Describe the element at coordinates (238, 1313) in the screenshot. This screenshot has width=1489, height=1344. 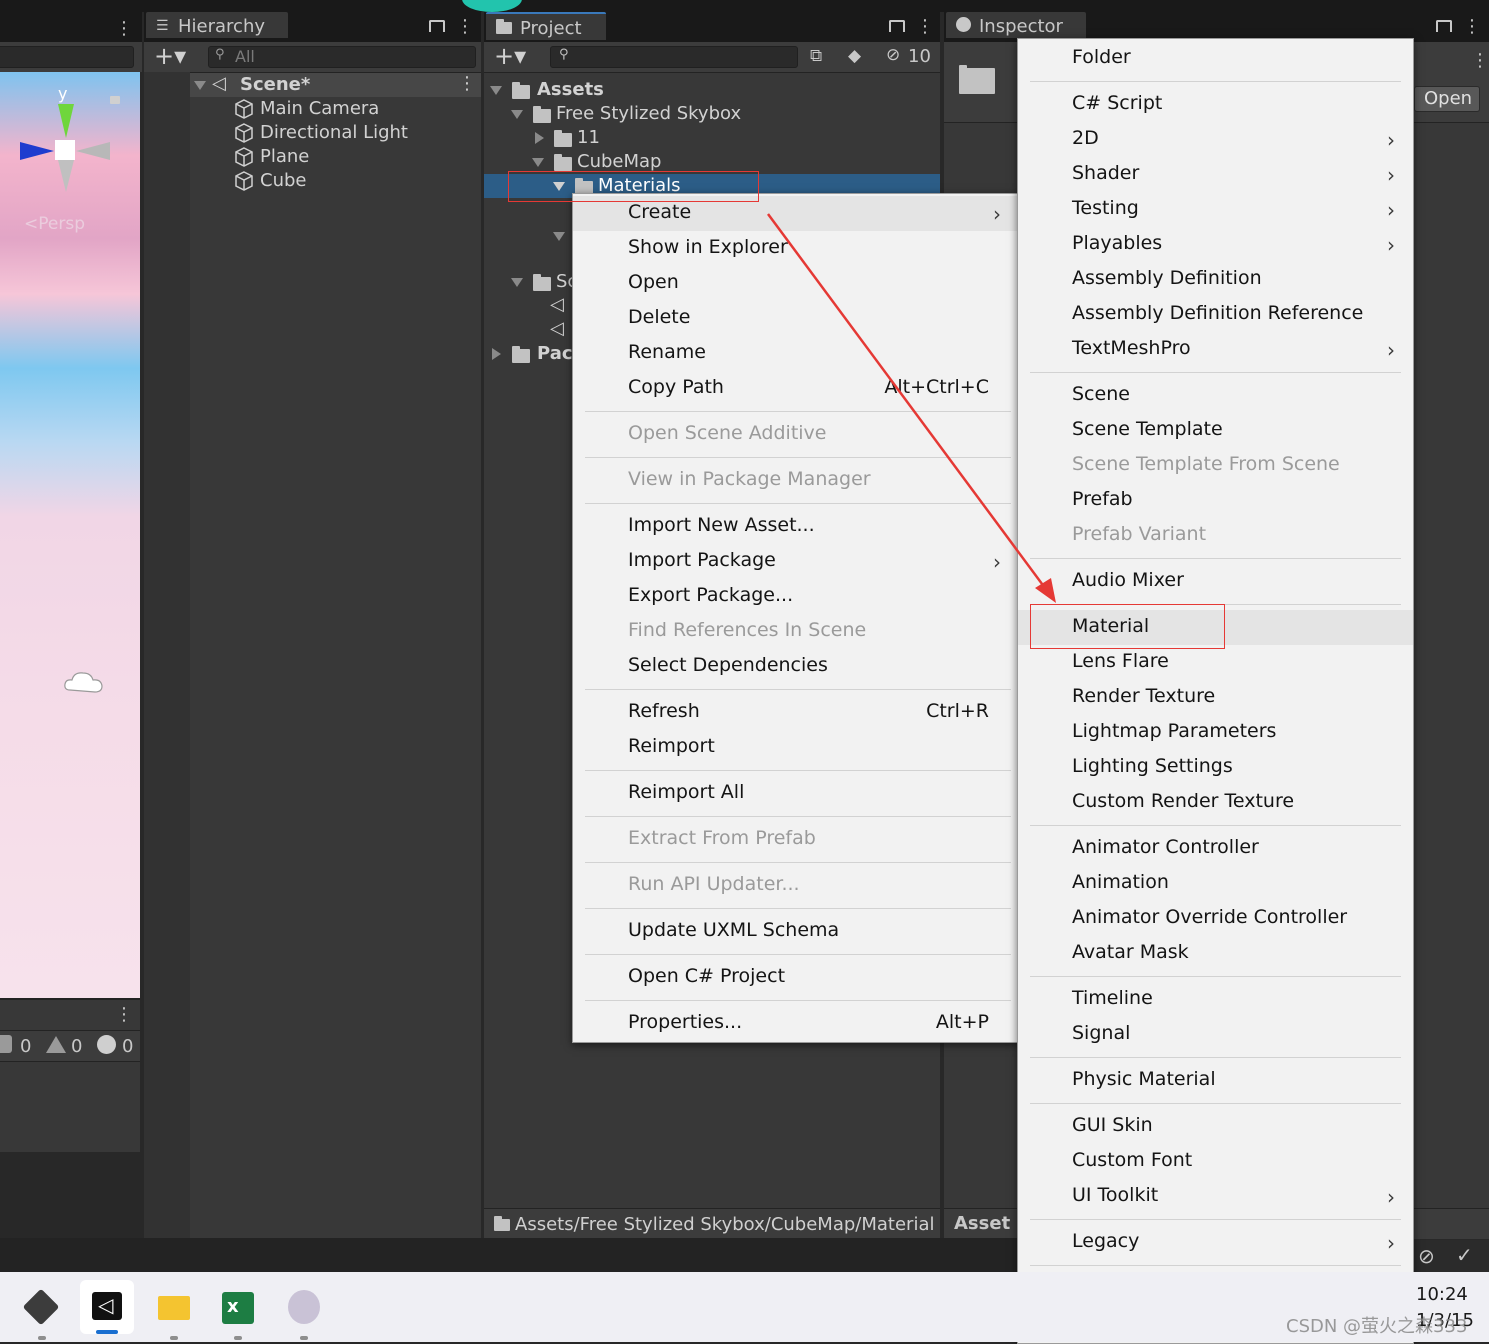
I see `excel-taskbar-icon: x` at that location.